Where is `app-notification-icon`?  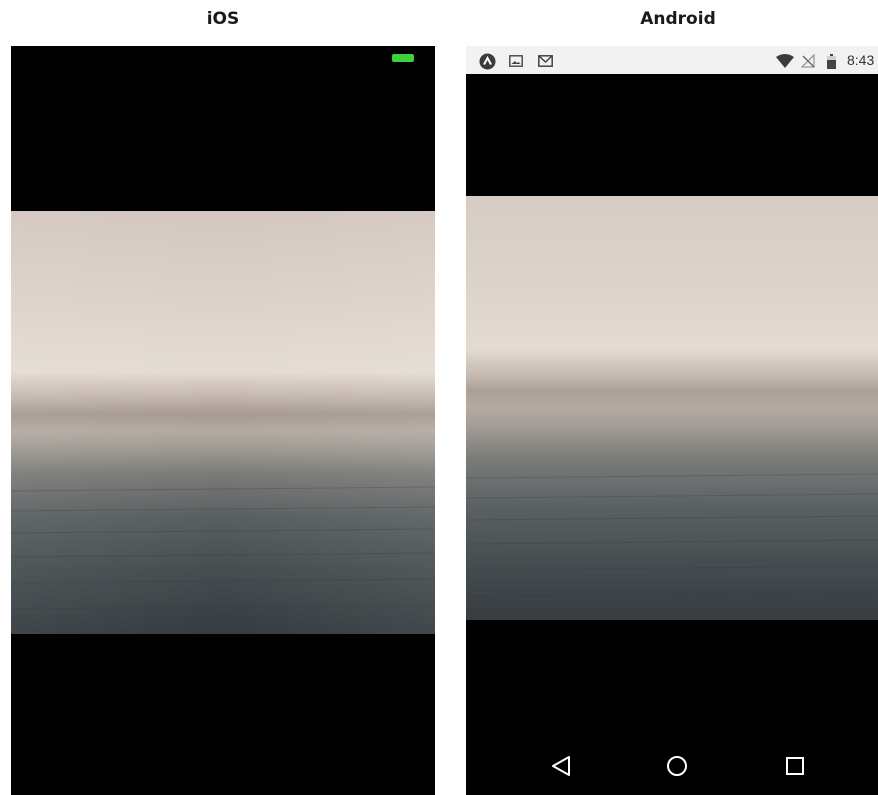
app-notification-icon is located at coordinates (487, 61).